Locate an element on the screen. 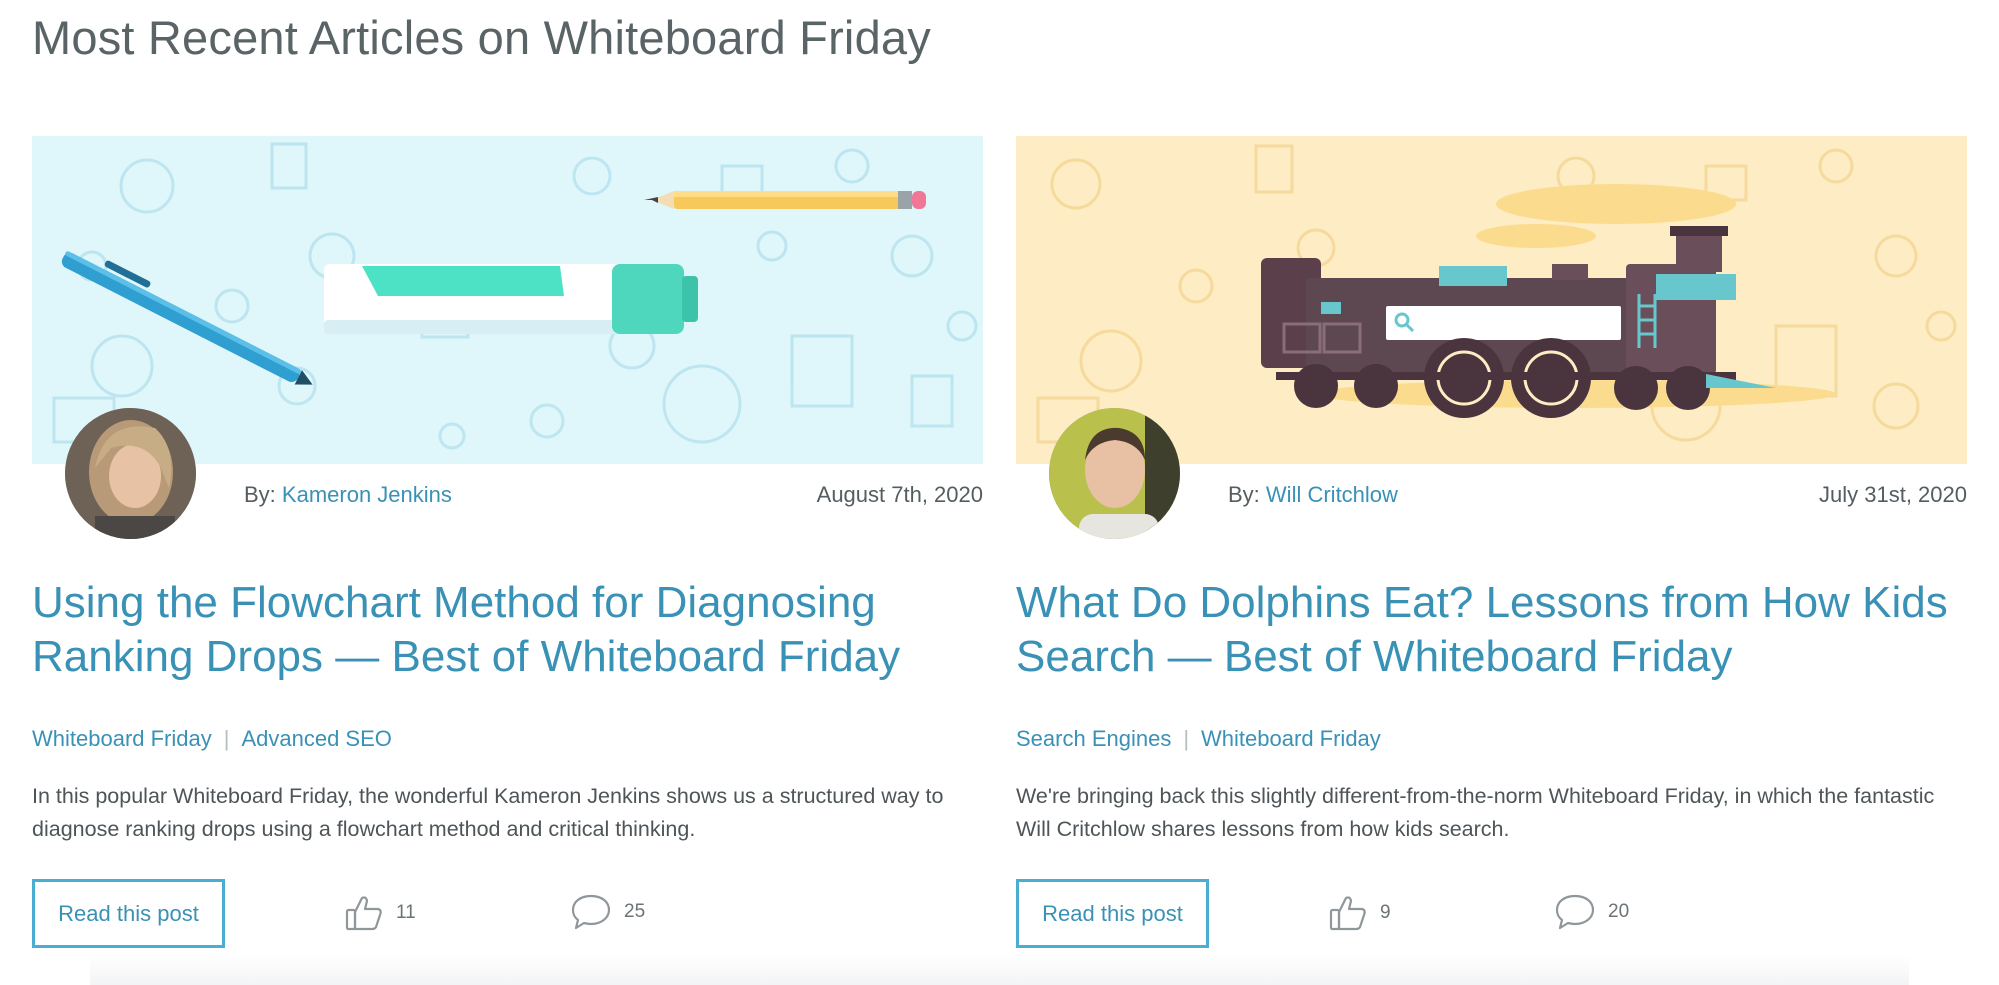 The width and height of the screenshot is (1999, 985). byline: By: Will Critchlow is located at coordinates (1313, 495).